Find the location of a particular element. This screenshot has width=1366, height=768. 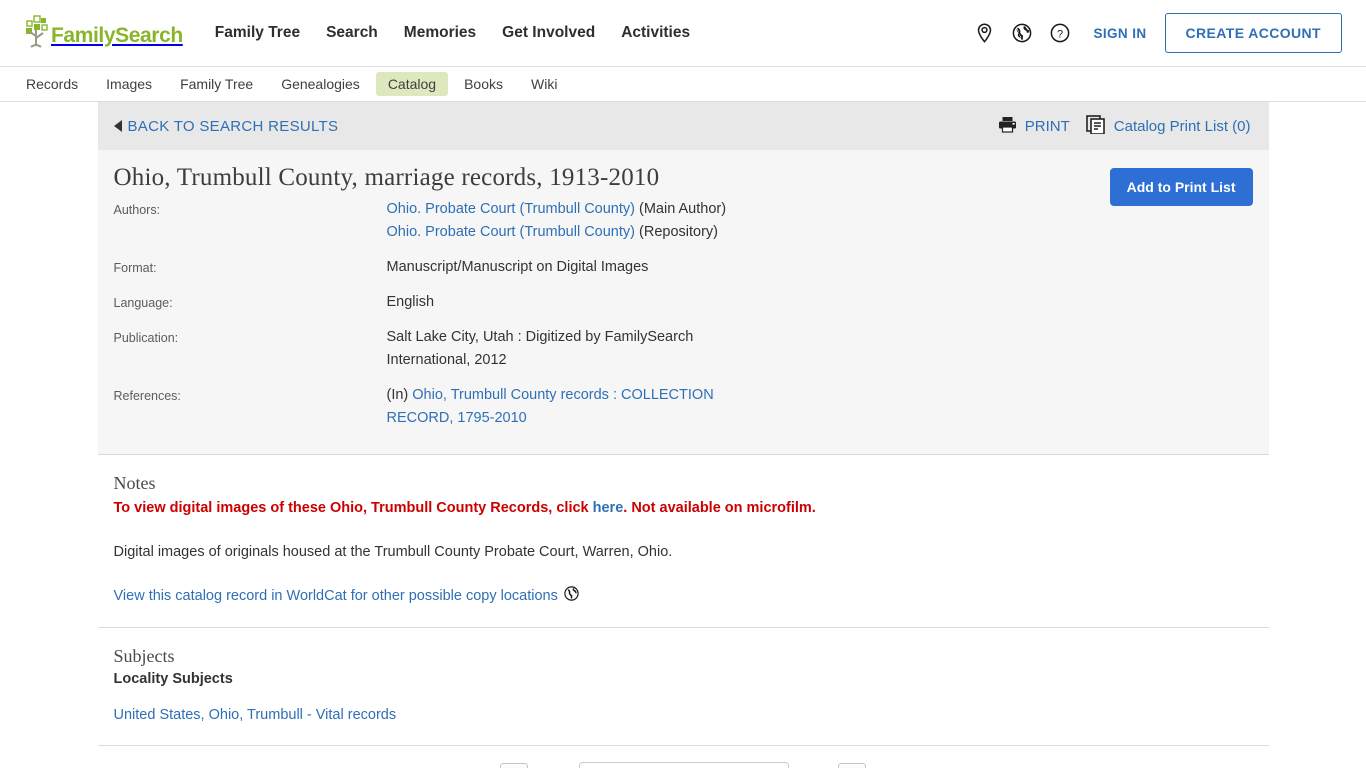

left-caret-icon is located at coordinates (117, 126).